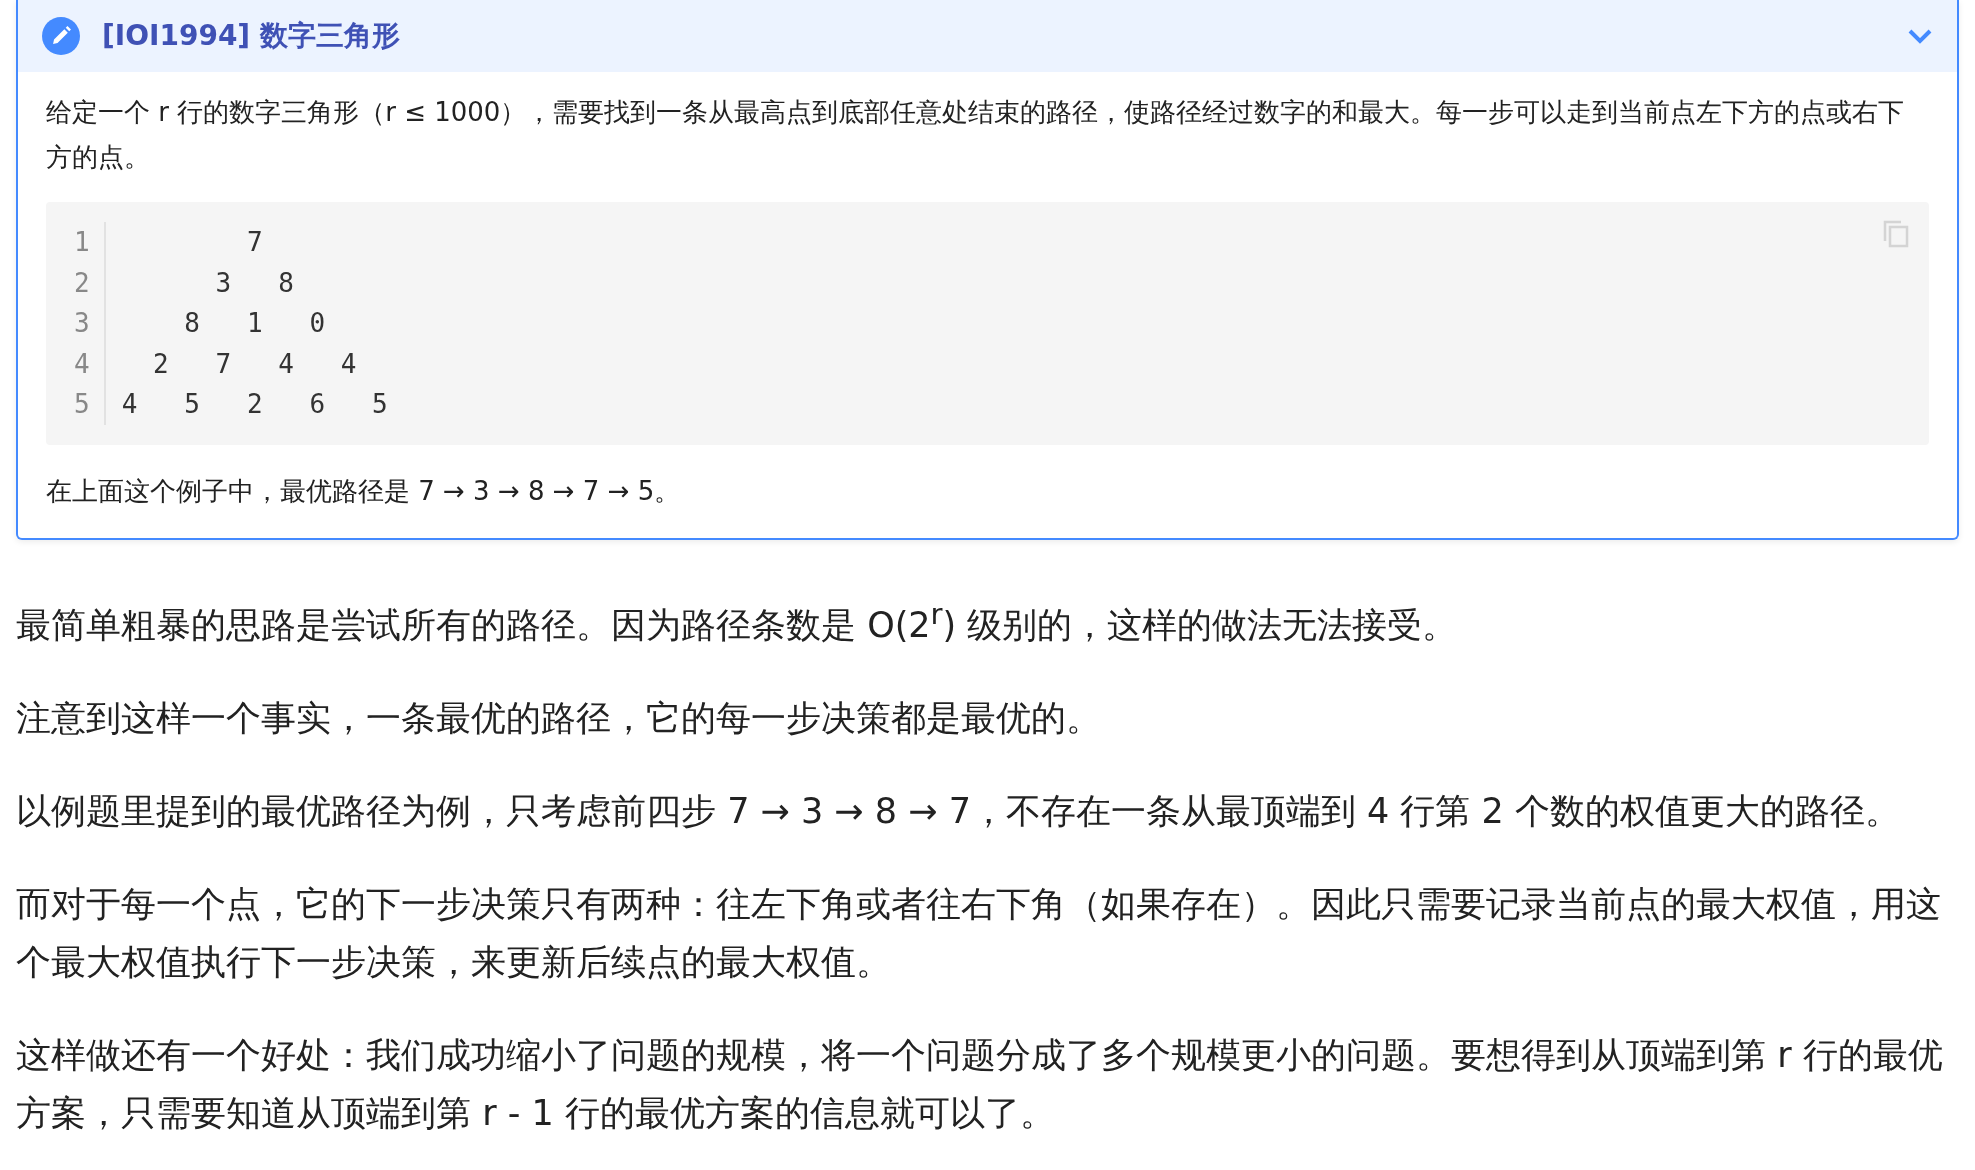  What do you see at coordinates (82, 323) in the screenshot?
I see `line-number: 3` at bounding box center [82, 323].